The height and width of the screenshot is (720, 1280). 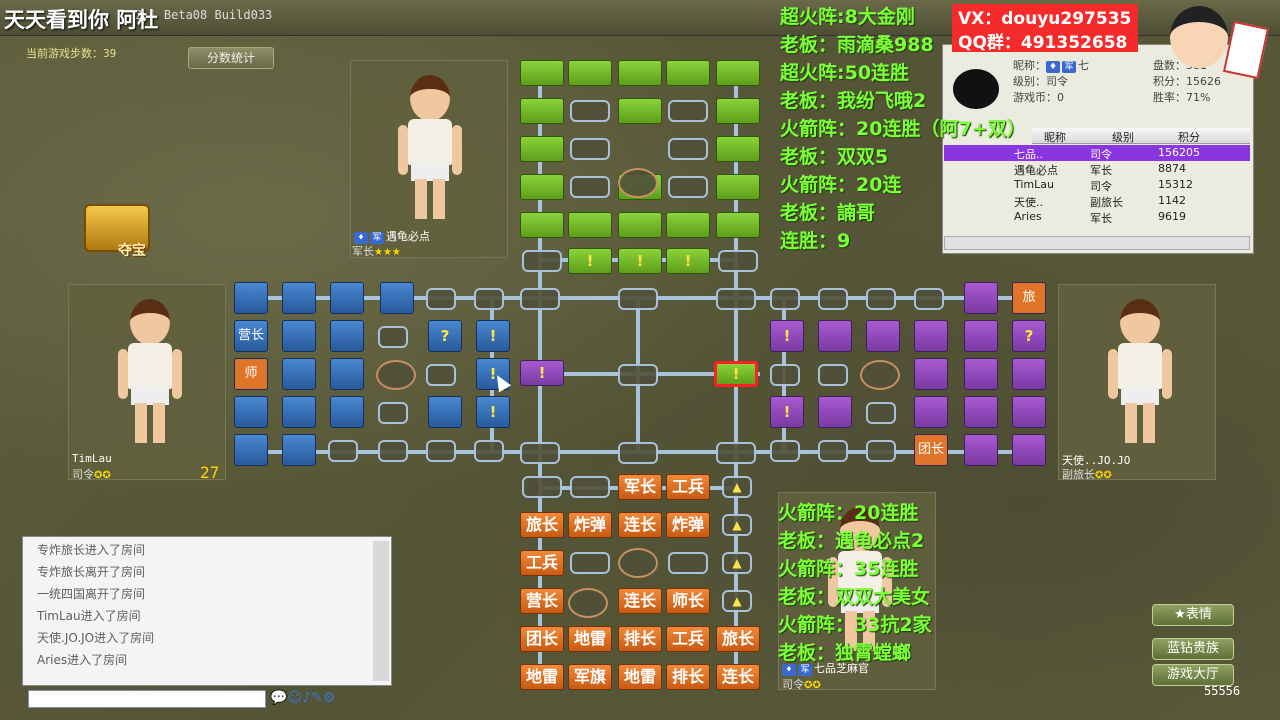 I want to click on volume-icon: ♪, so click(x=306, y=698).